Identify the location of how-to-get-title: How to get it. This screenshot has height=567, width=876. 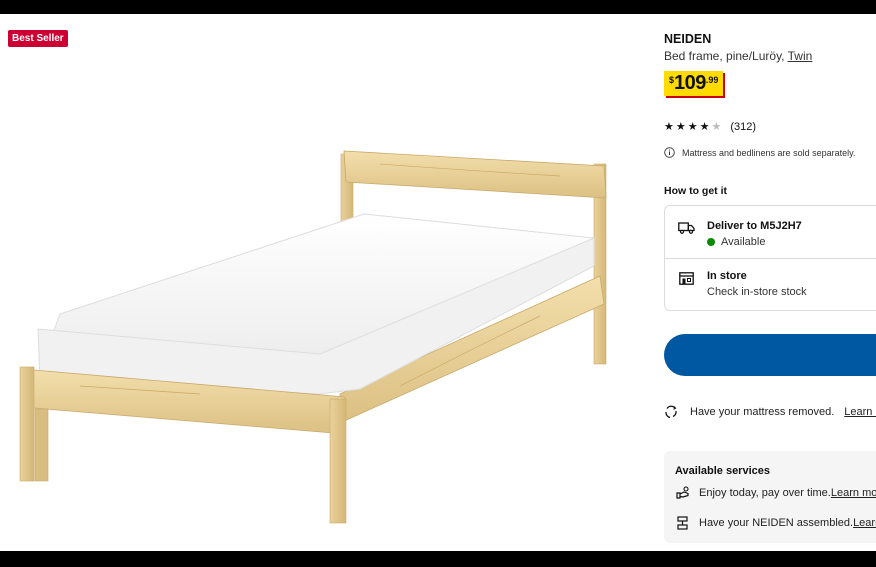
(695, 191).